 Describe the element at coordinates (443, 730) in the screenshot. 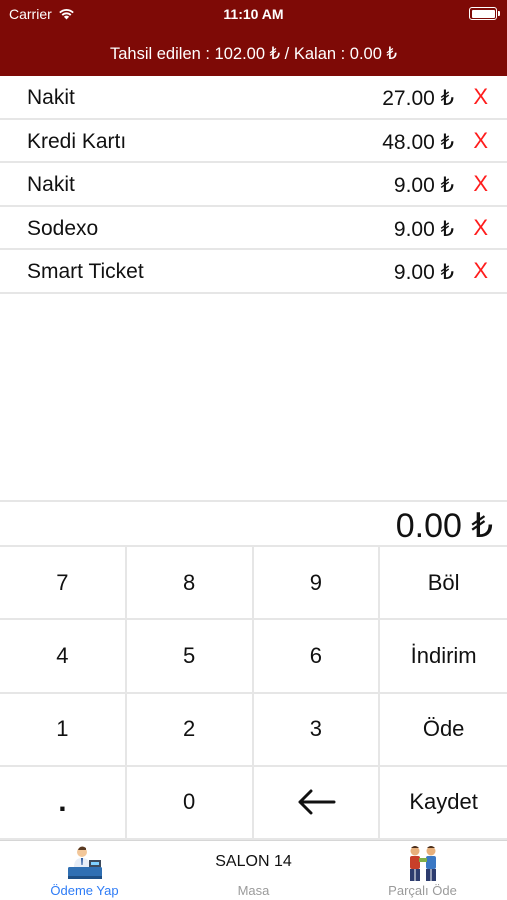

I see `pay-button: Öde` at that location.